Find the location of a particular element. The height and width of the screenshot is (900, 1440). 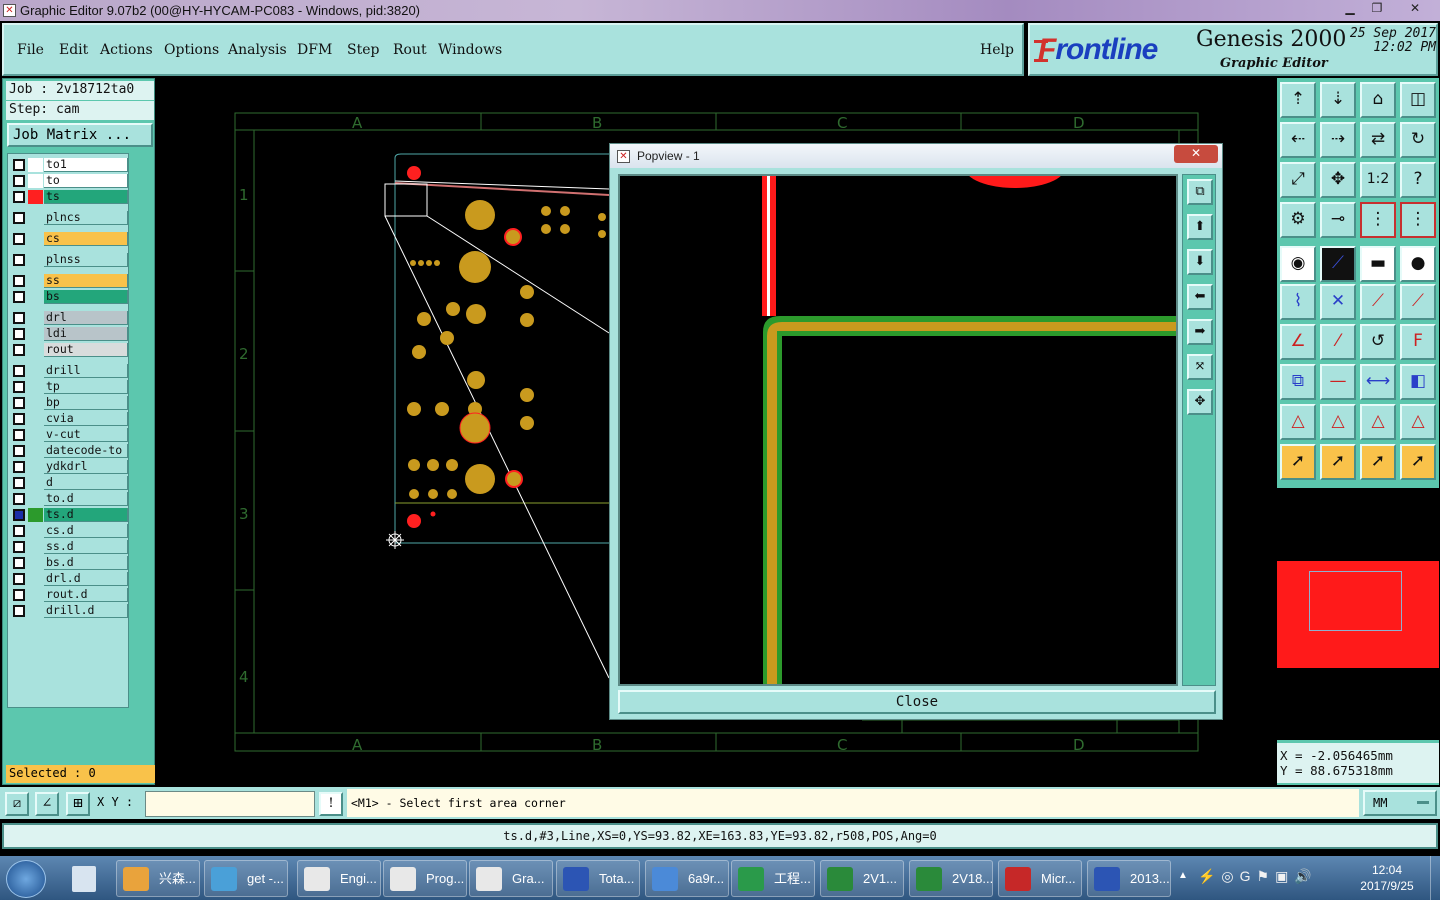

start-button is located at coordinates (26, 879).